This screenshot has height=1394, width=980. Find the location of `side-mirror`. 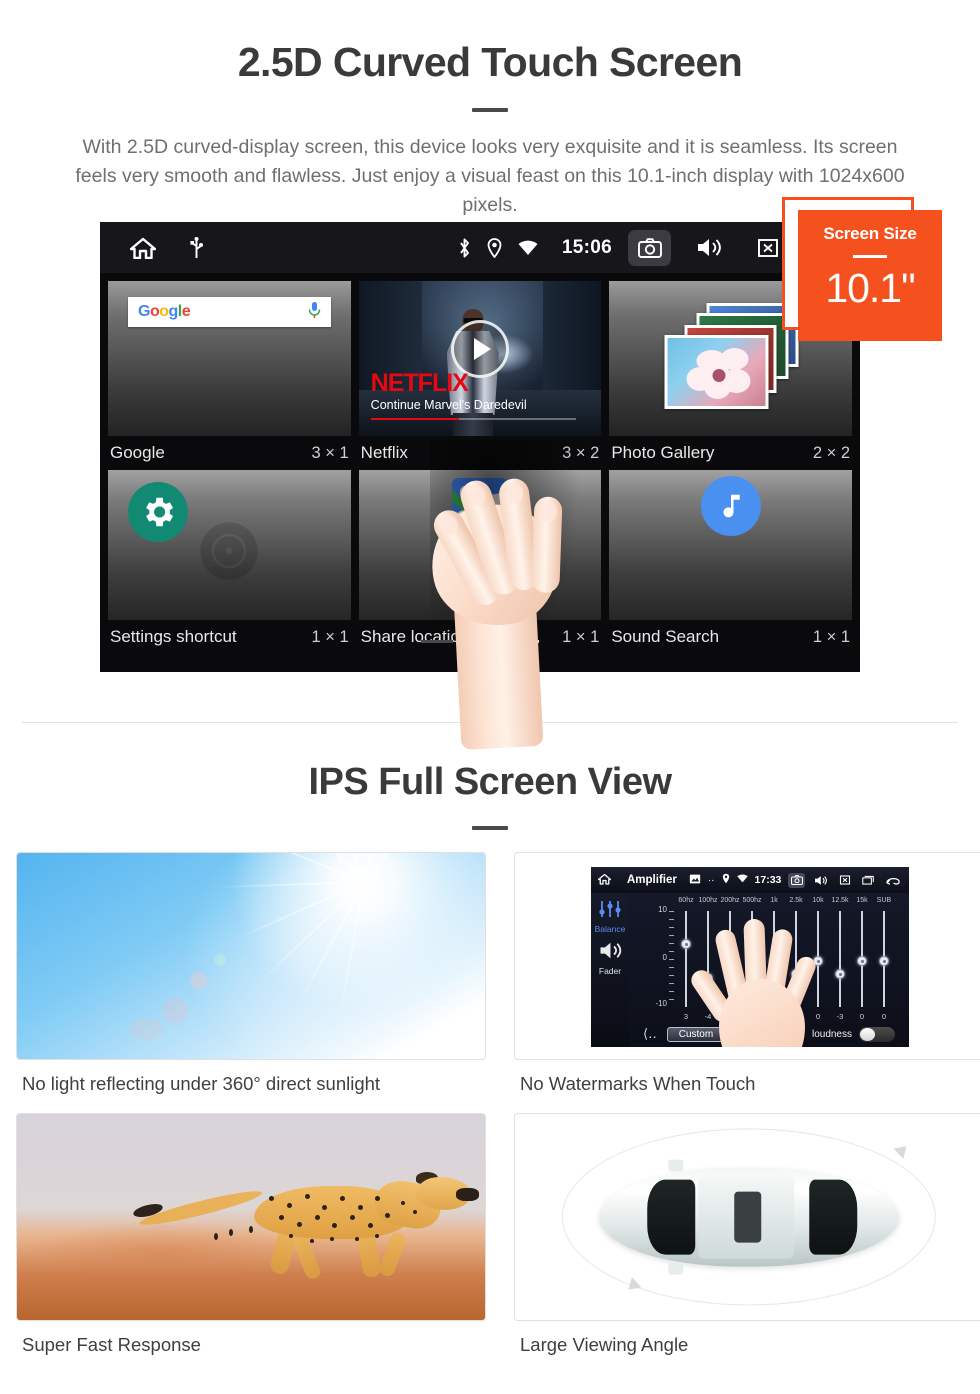

side-mirror is located at coordinates (676, 1268).